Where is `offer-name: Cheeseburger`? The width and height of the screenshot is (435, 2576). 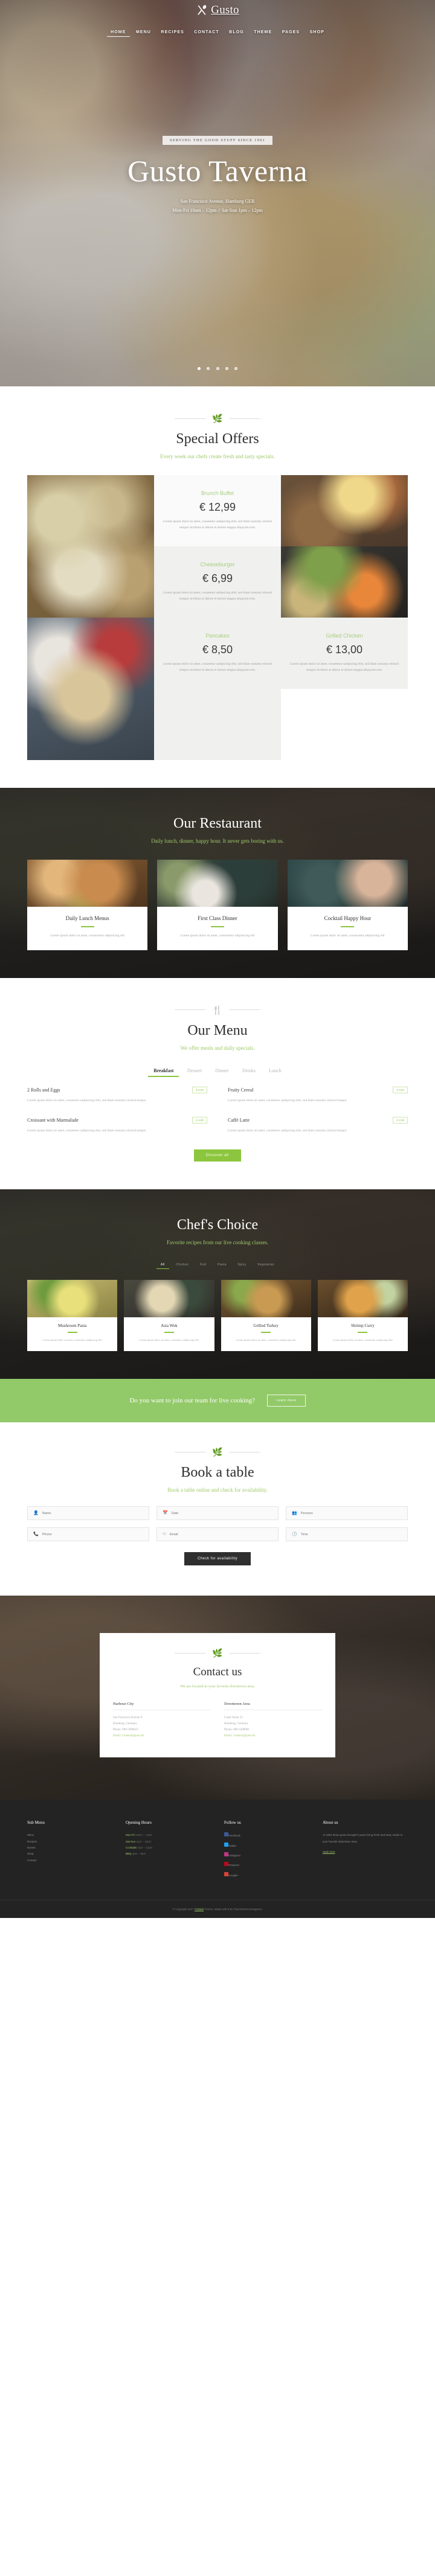
offer-name: Cheeseburger is located at coordinates (217, 564).